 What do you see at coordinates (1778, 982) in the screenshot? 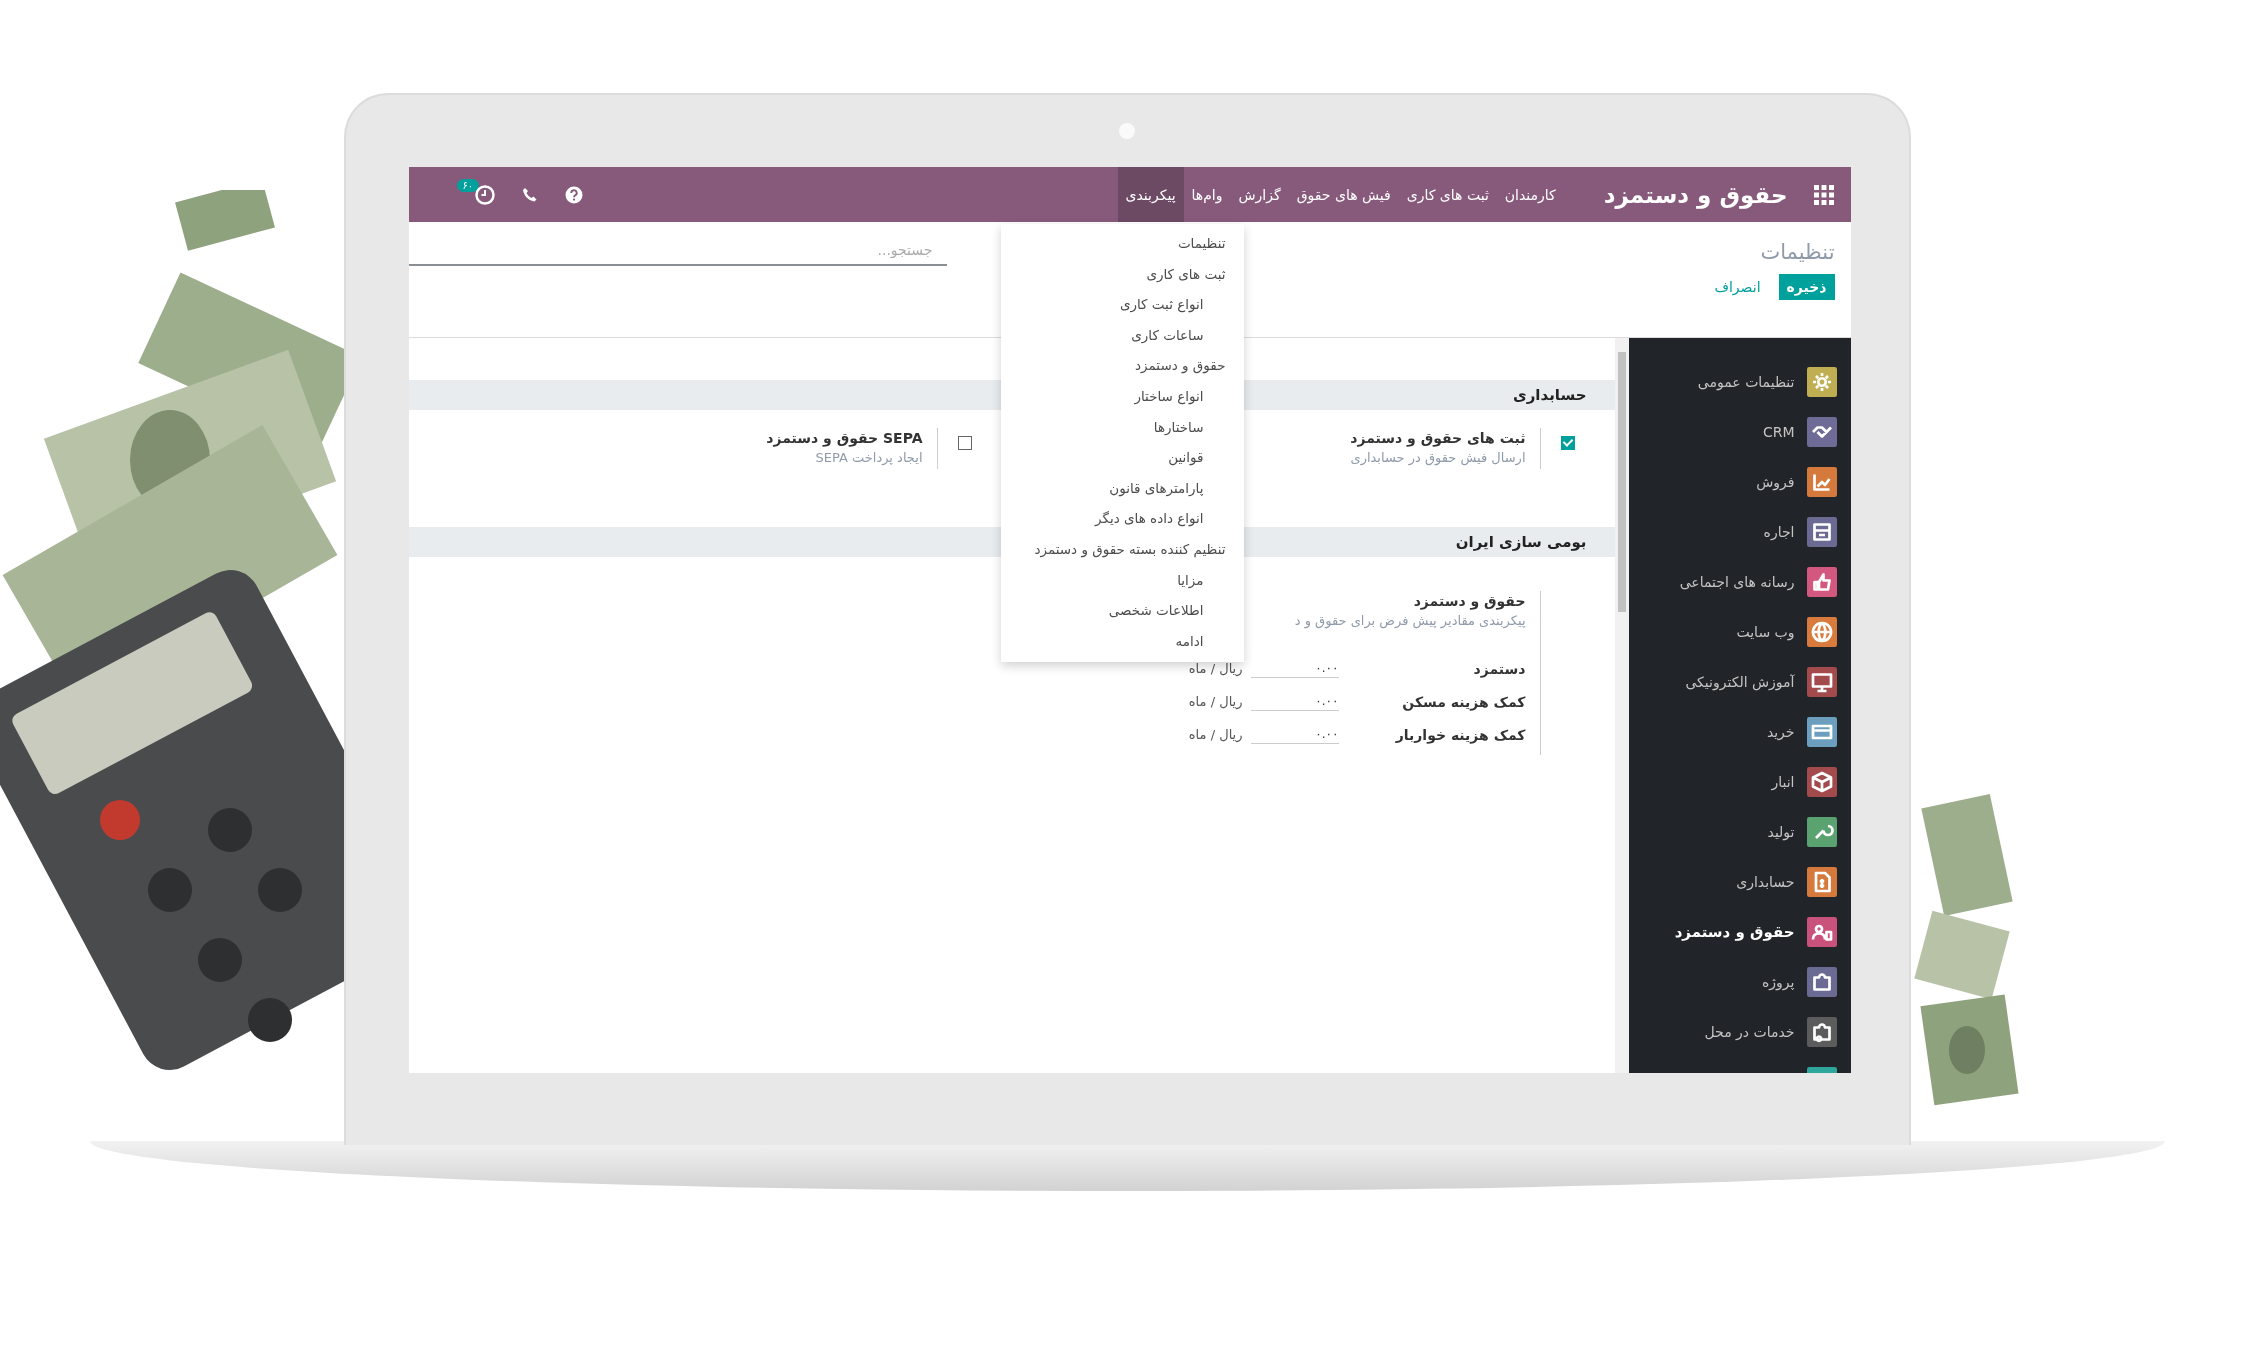
I see `sidebar-item: پروژه` at bounding box center [1778, 982].